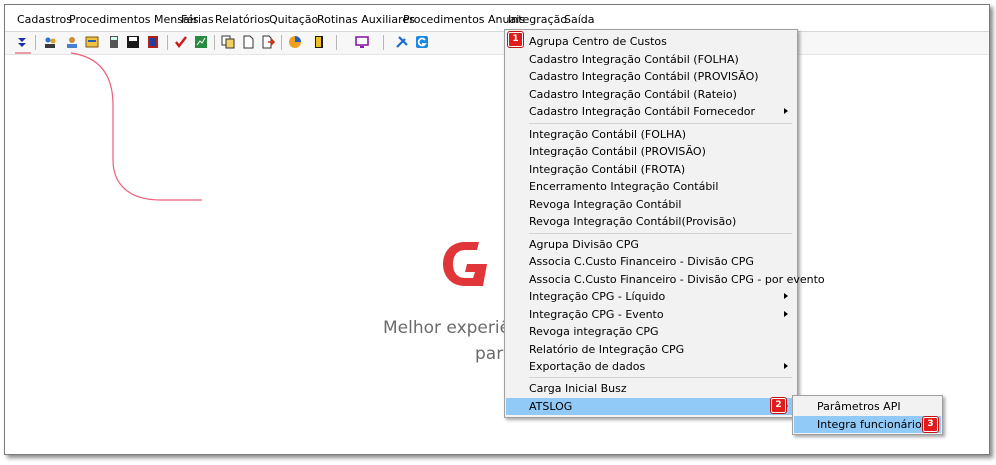 The width and height of the screenshot is (996, 465). Describe the element at coordinates (859, 406) in the screenshot. I see `menu-item-label: Parâmetros API` at that location.